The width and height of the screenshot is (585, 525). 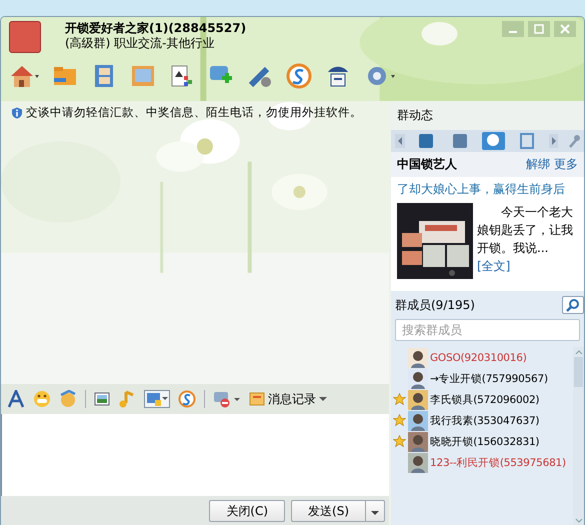 I want to click on feed-tab, so click(x=494, y=141).